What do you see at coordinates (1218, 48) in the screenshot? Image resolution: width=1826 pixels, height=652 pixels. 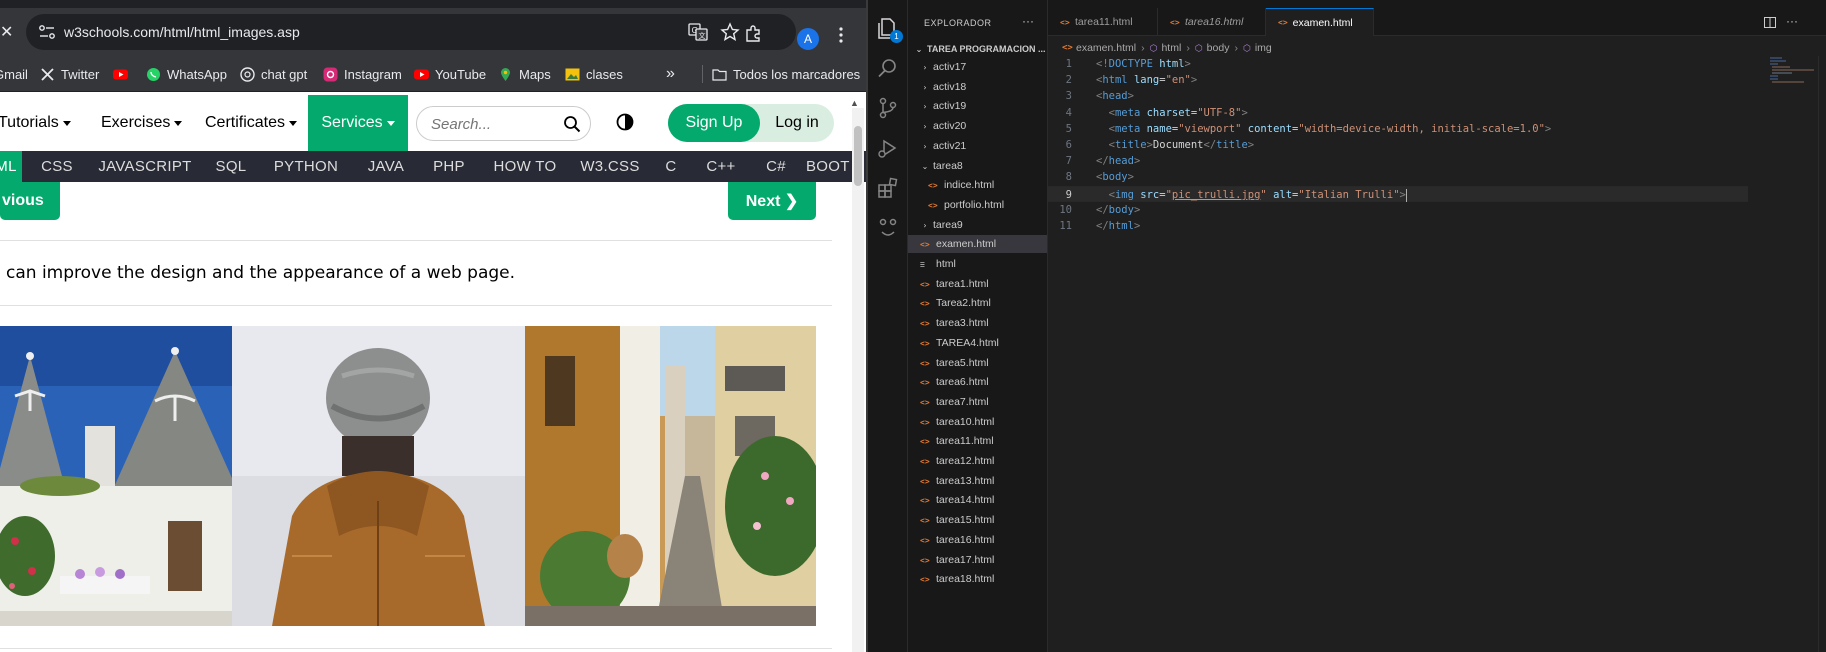 I see `breadcrumb-body: body` at bounding box center [1218, 48].